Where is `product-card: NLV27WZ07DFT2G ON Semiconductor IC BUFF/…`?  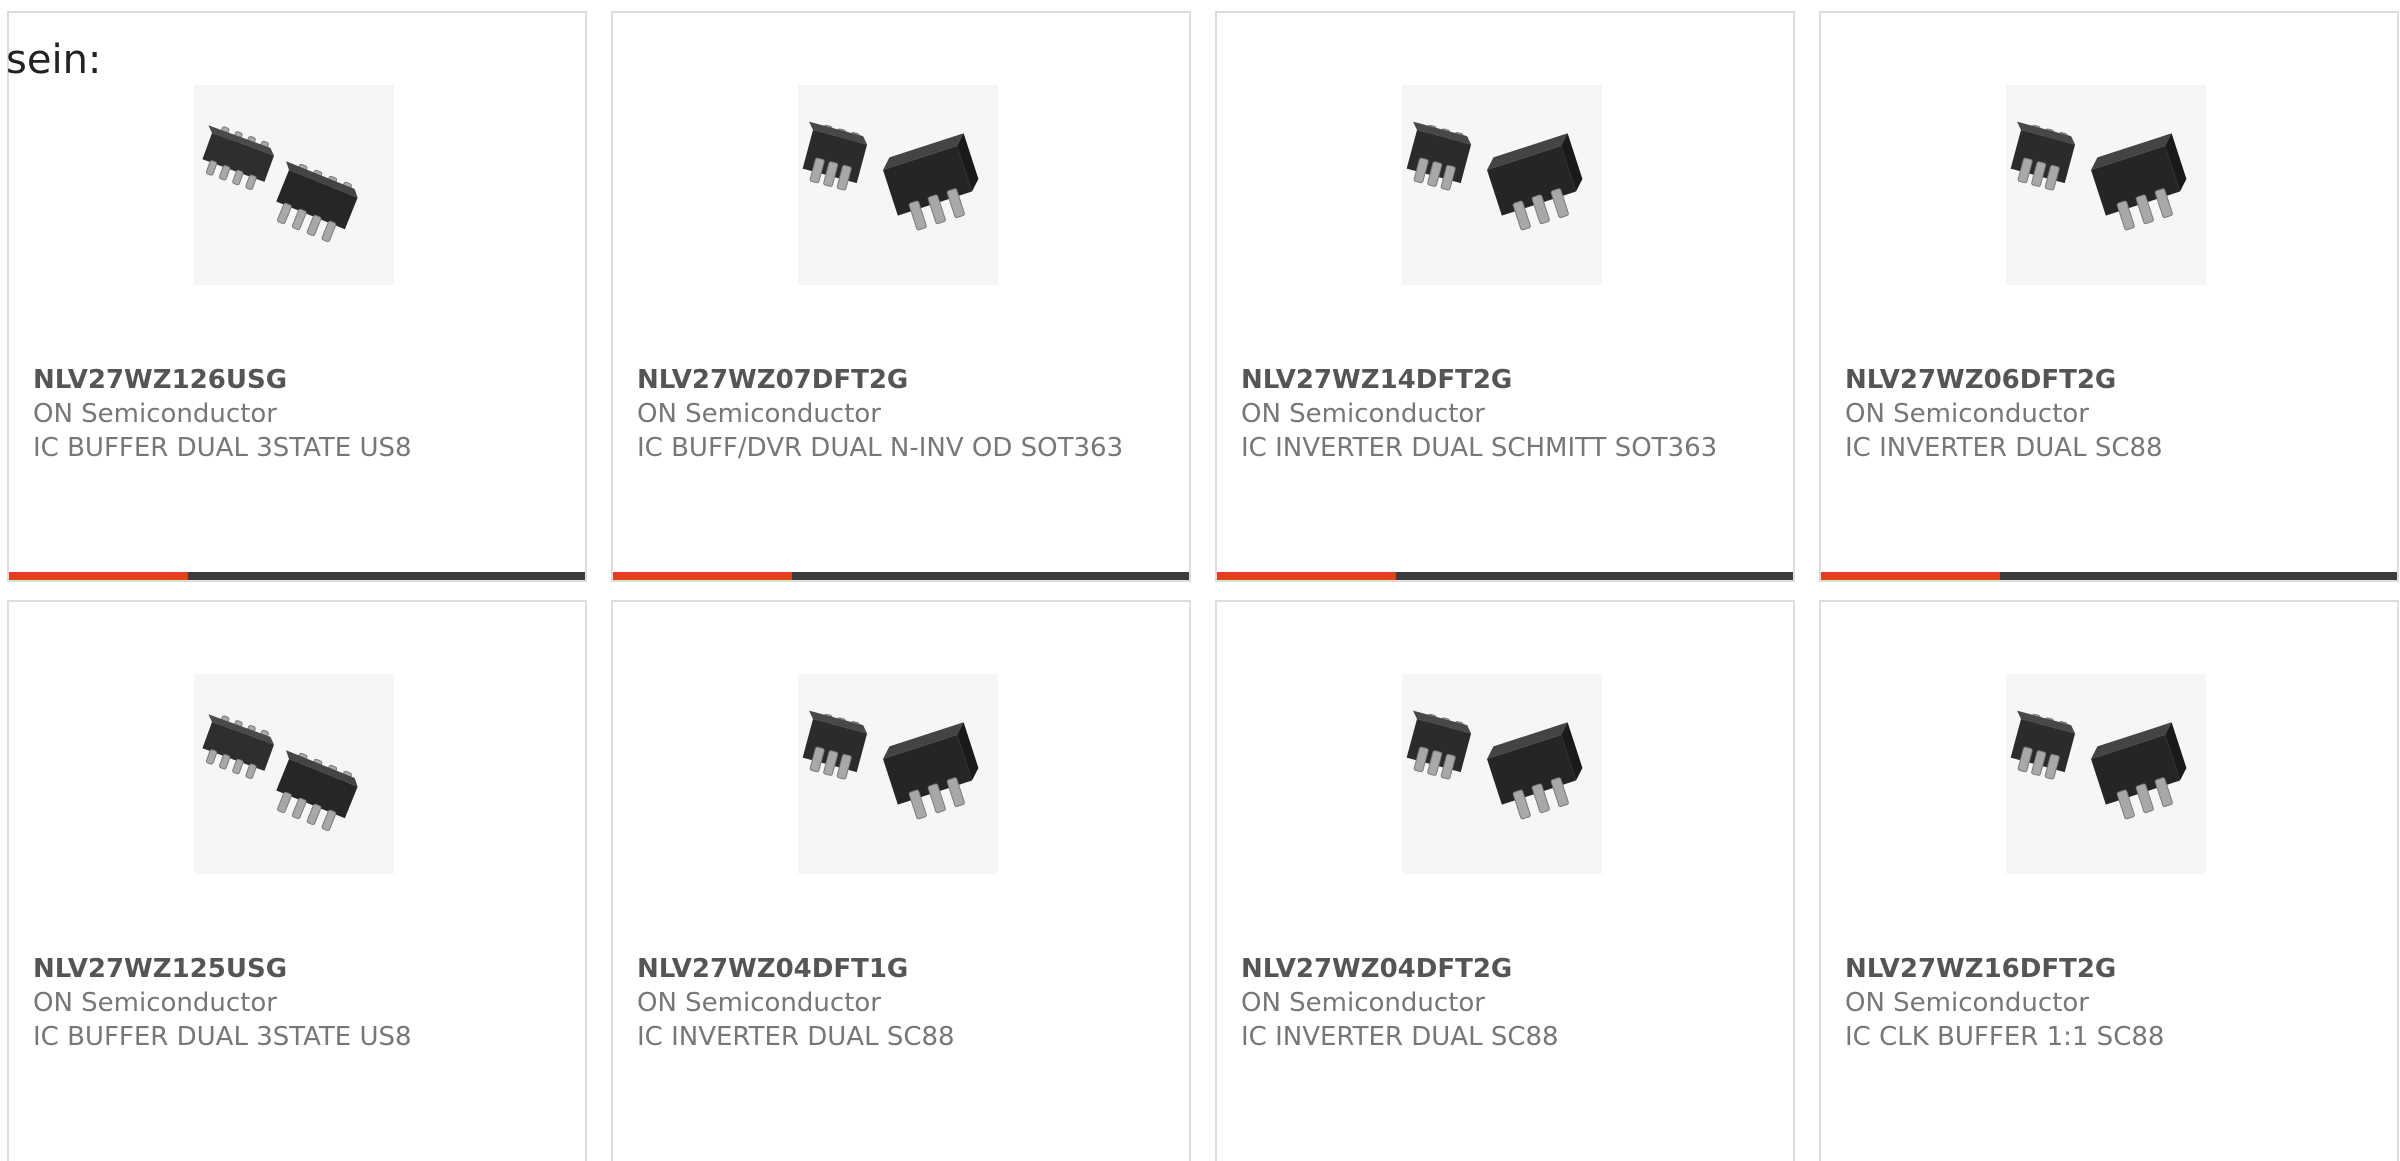
product-card: NLV27WZ07DFT2G ON Semiconductor IC BUFF/… is located at coordinates (901, 296).